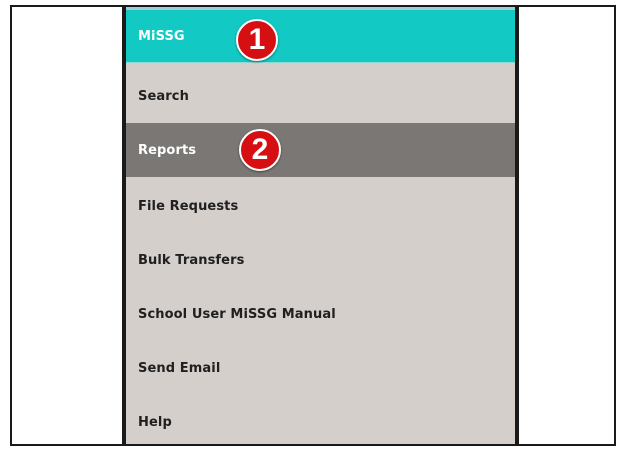 The width and height of the screenshot is (621, 449). What do you see at coordinates (517, 225) in the screenshot?
I see `right-column-divider` at bounding box center [517, 225].